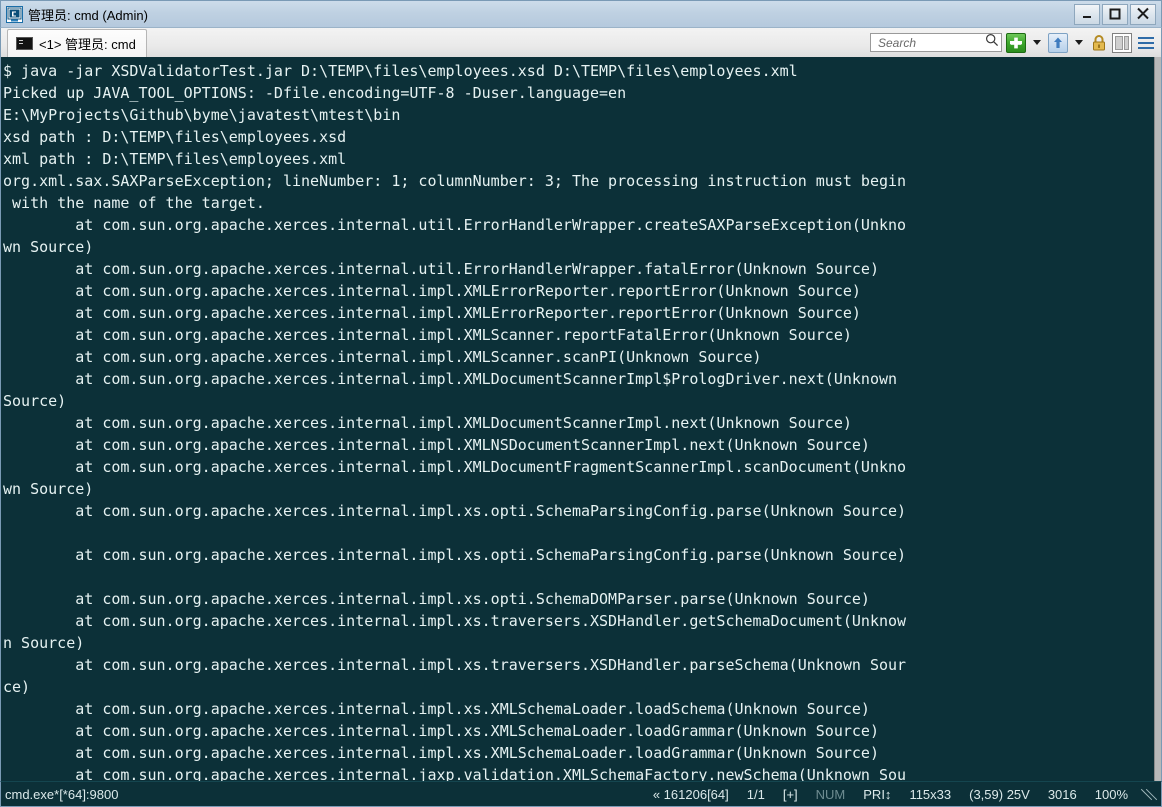  Describe the element at coordinates (24, 43) in the screenshot. I see `console-icon` at that location.